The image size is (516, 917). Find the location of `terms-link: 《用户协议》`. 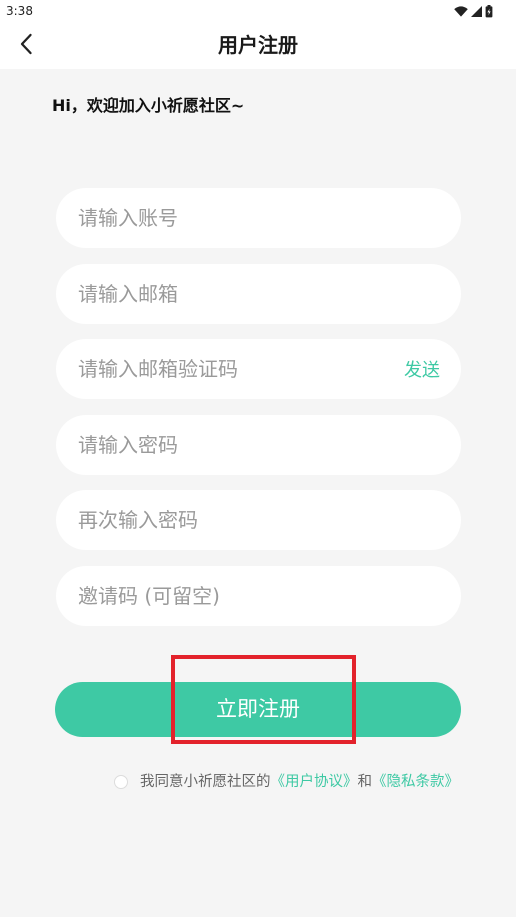

terms-link: 《用户协议》 is located at coordinates (314, 782).